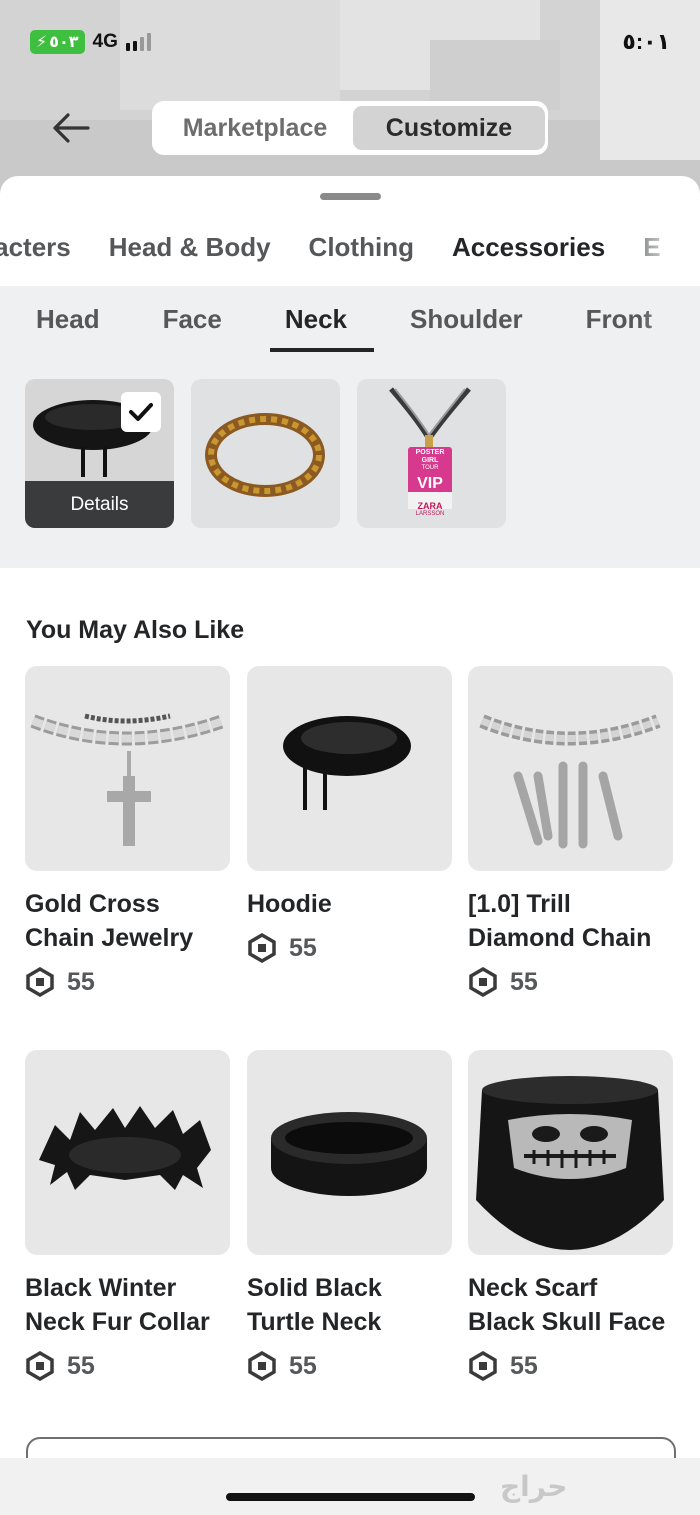  I want to click on product-name: Neck Scarf Black Skull Face, so click(570, 1305).